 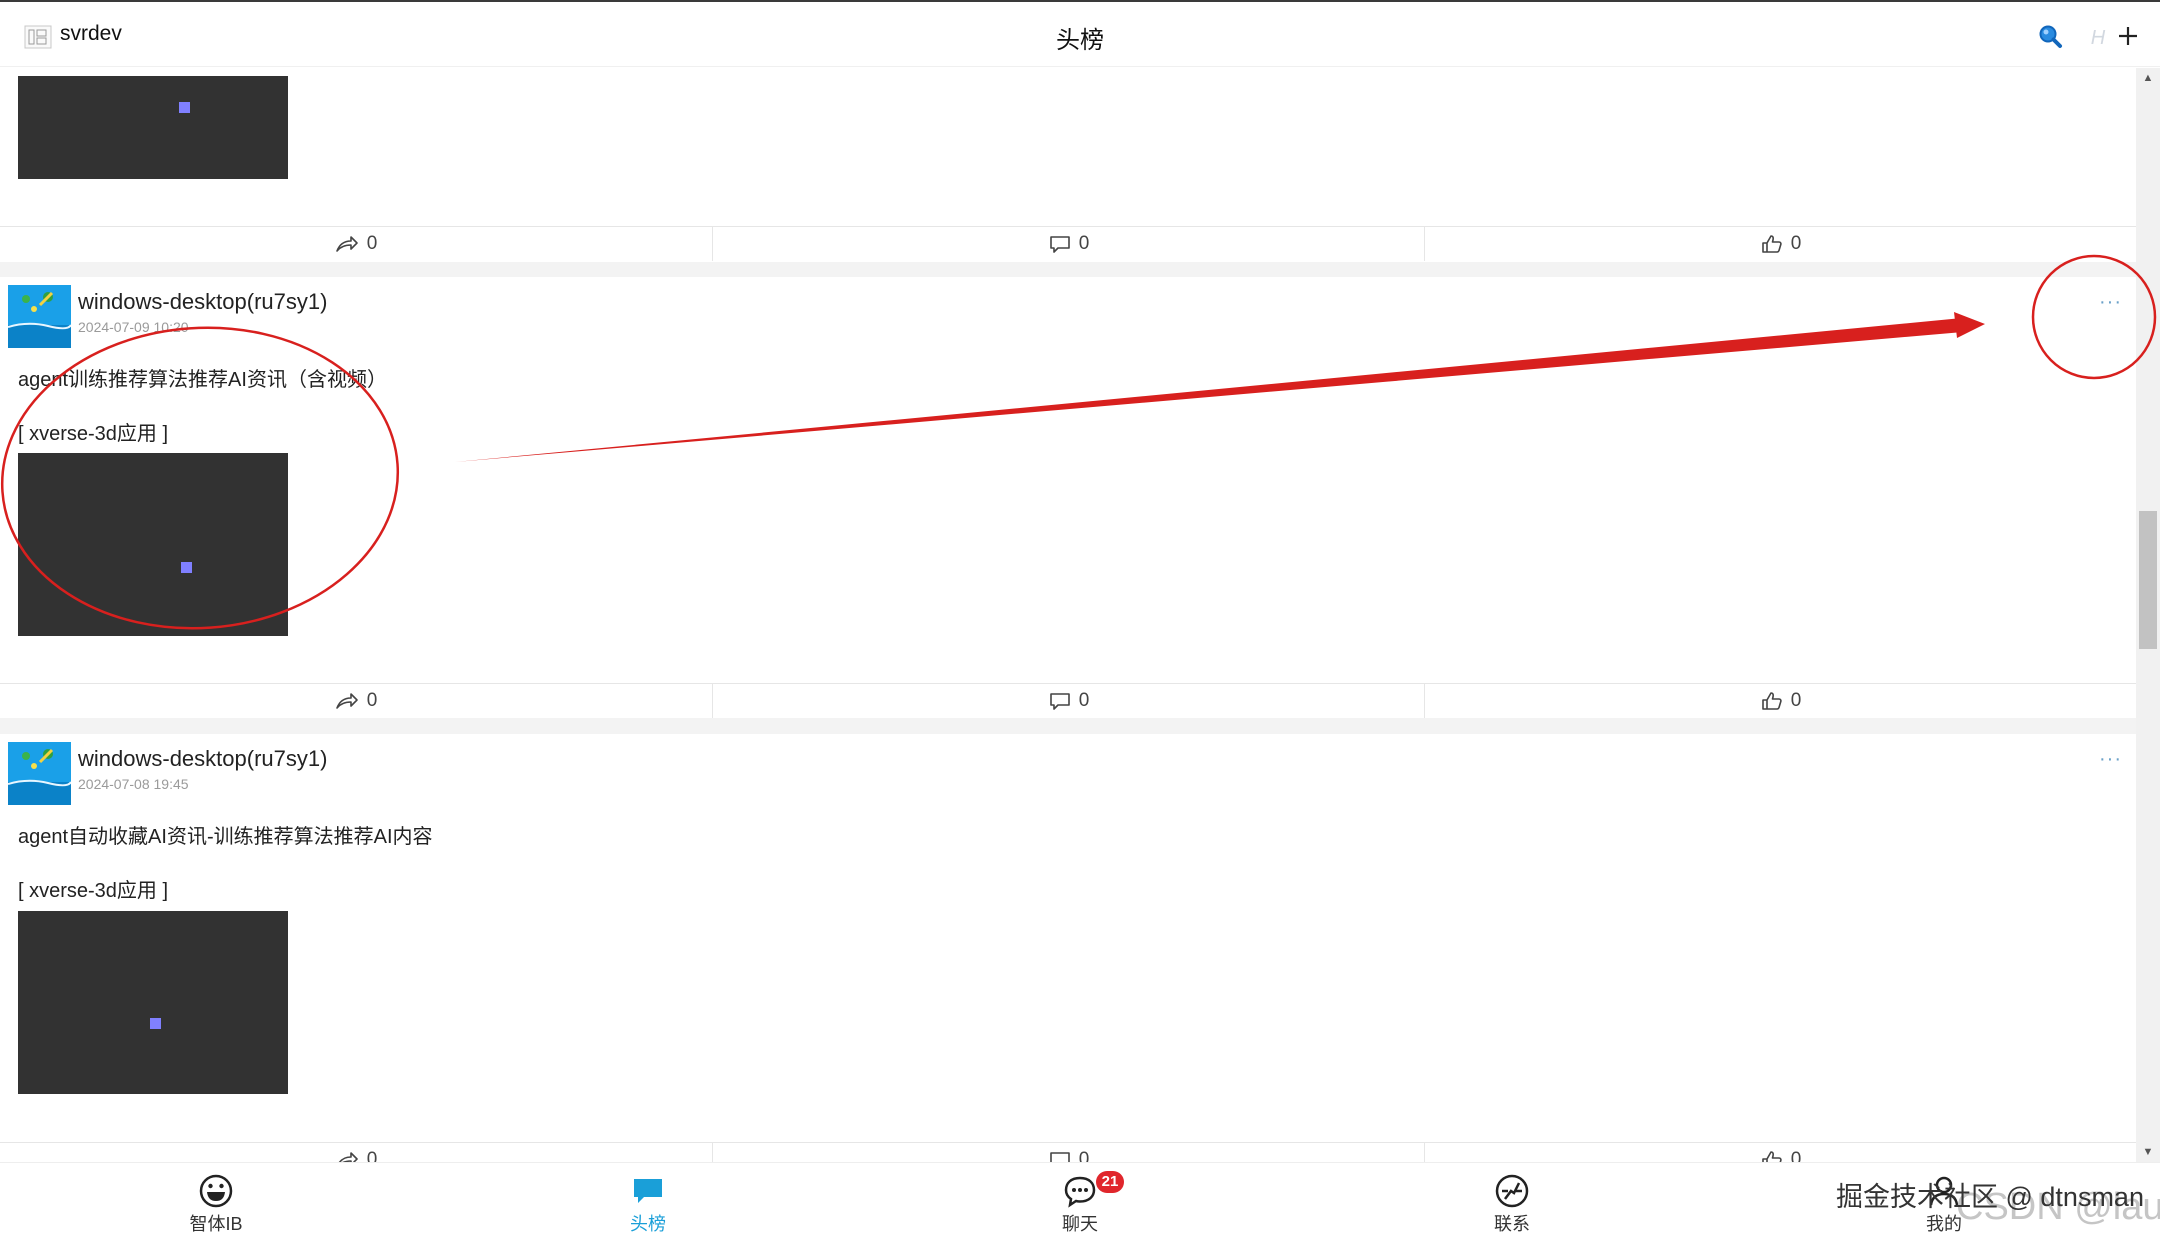 What do you see at coordinates (648, 1224) in the screenshot?
I see `tab-label: 头榜` at bounding box center [648, 1224].